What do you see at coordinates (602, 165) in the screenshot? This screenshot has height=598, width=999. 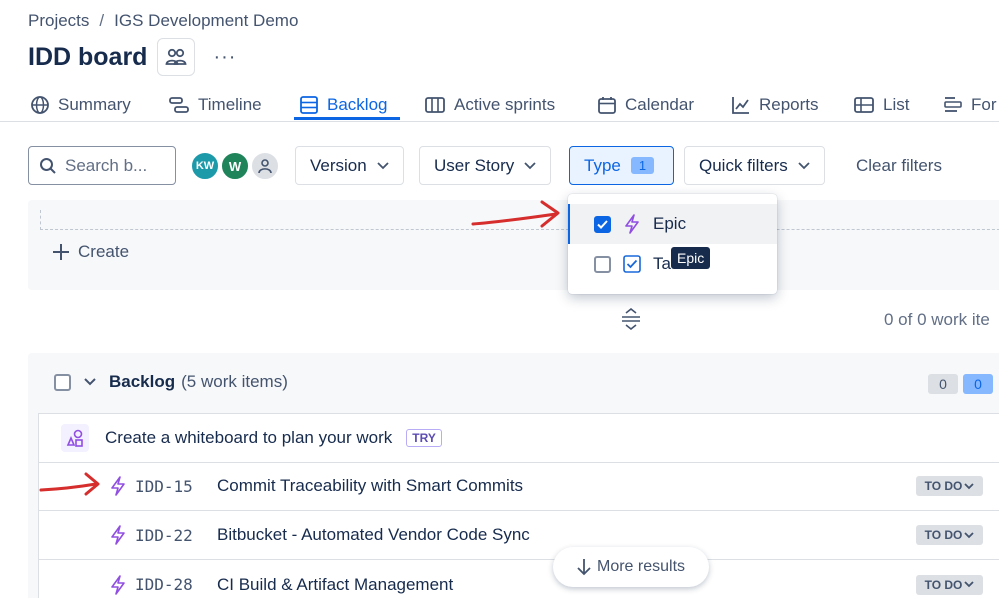 I see `type-label: Type` at bounding box center [602, 165].